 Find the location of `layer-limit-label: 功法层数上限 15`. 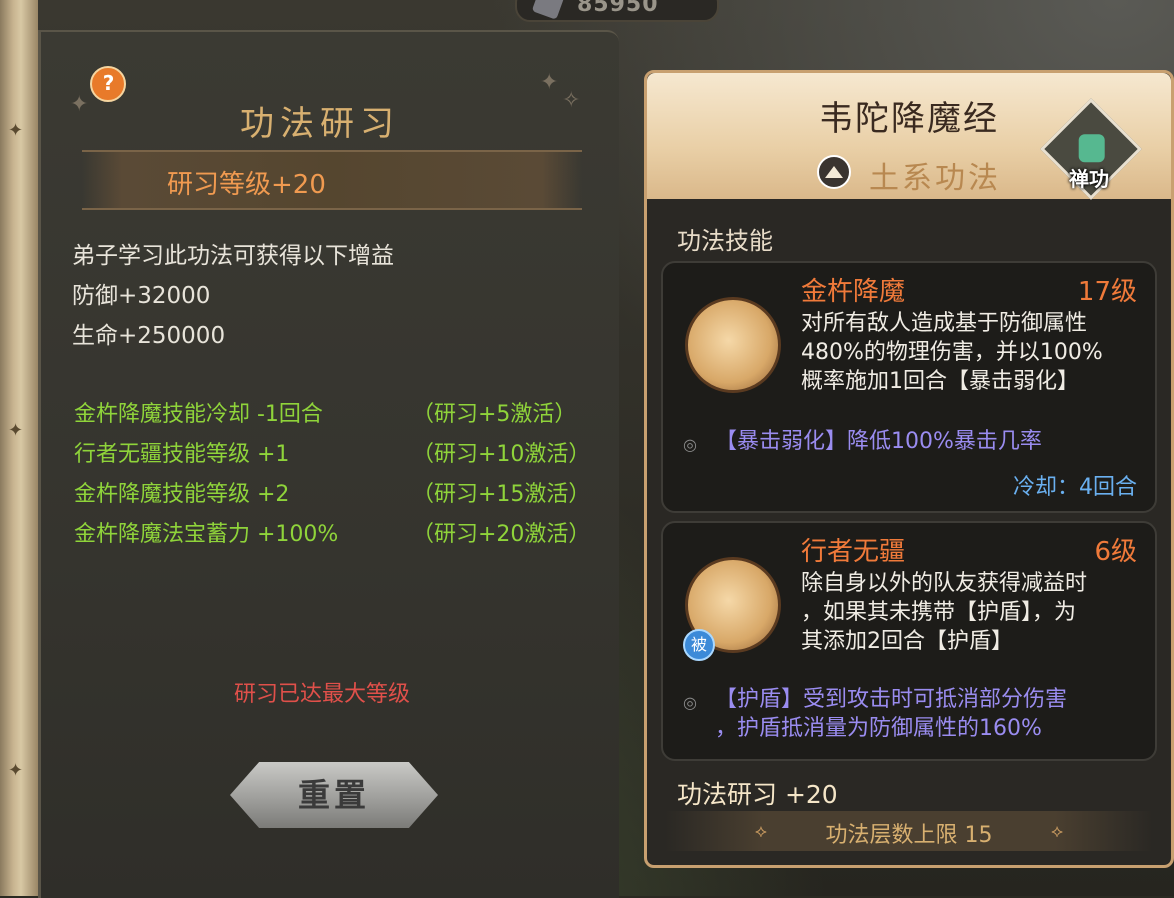

layer-limit-label: 功法层数上限 15 is located at coordinates (909, 835).